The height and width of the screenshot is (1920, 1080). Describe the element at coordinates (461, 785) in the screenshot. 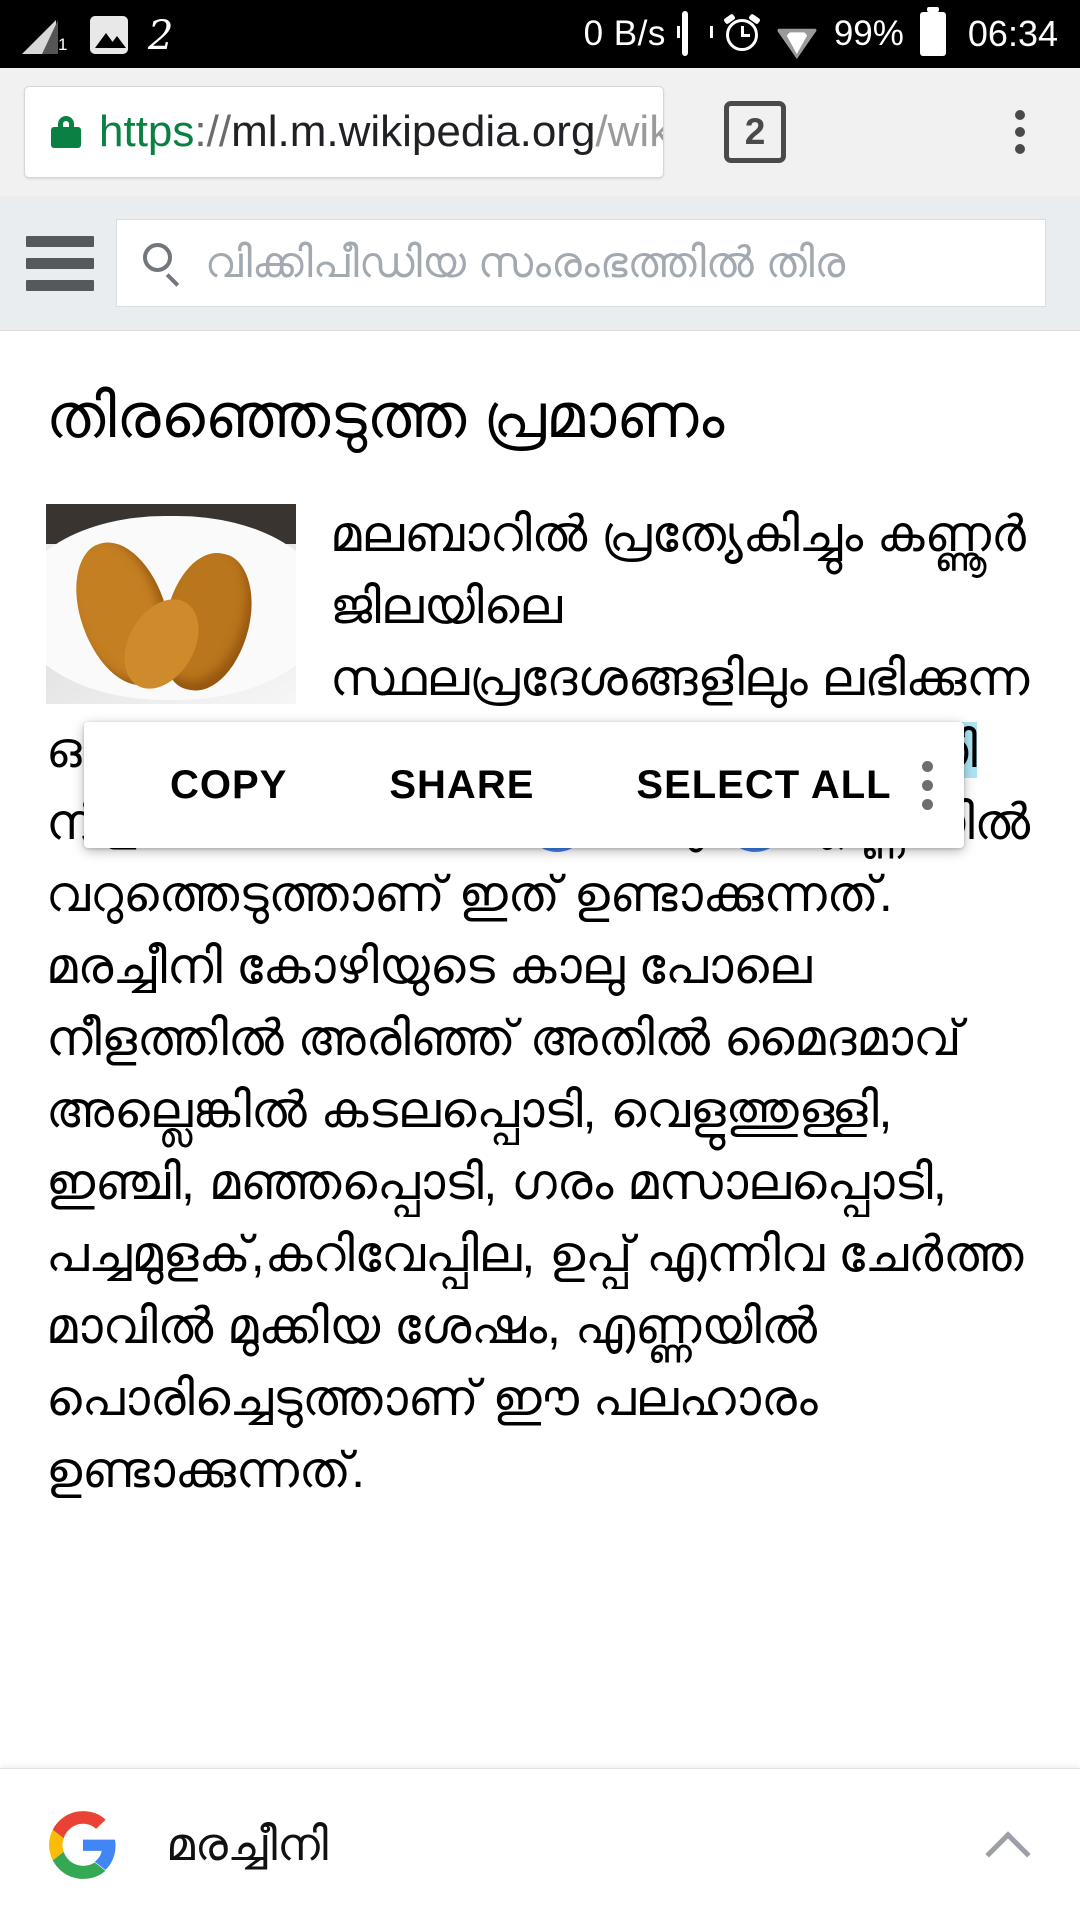

I see `share-button: SHARE` at that location.